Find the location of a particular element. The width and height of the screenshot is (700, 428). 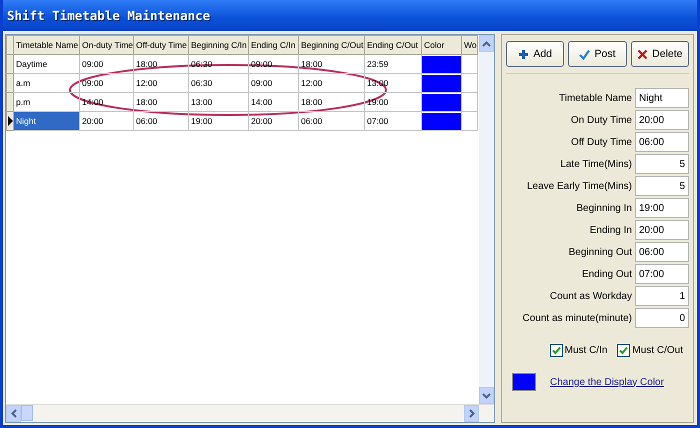

table-cell: a.m is located at coordinates (47, 83).